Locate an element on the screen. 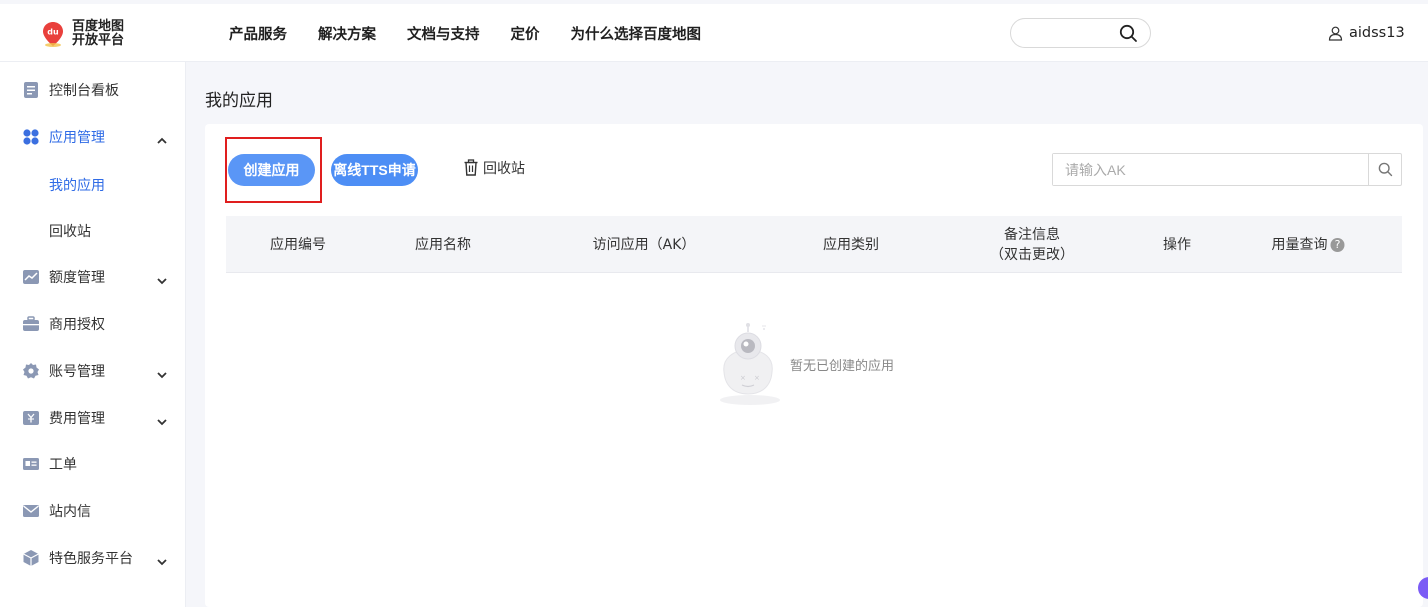  sidebar-item-featured-services: 特色服务平台 is located at coordinates (93, 558).